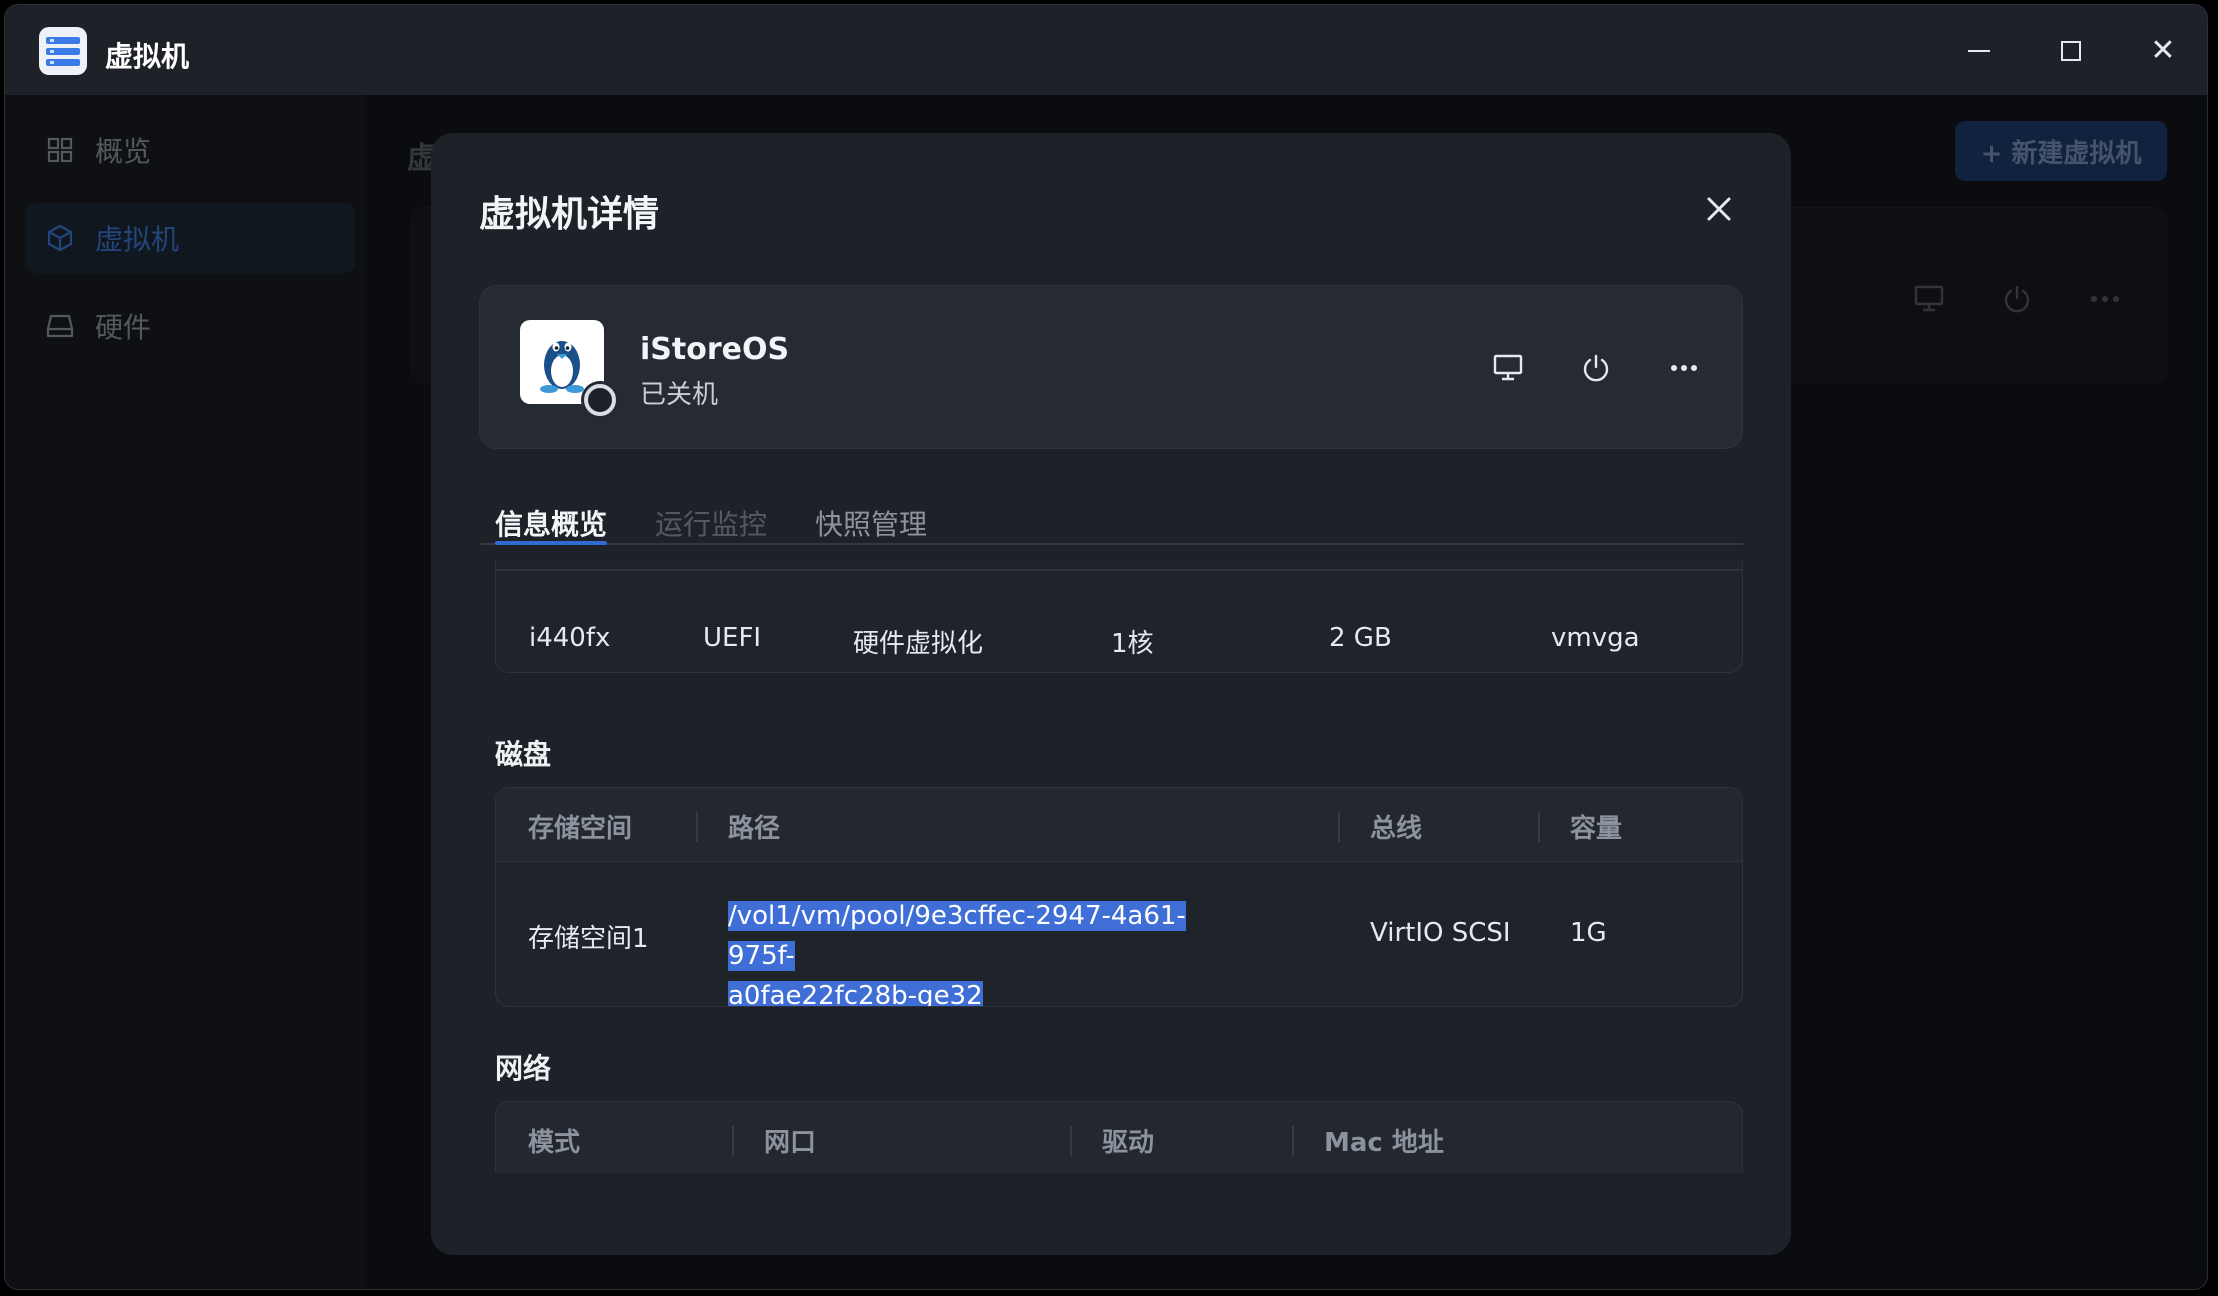 The image size is (2218, 1296). I want to click on dialog-close-button, so click(1719, 209).